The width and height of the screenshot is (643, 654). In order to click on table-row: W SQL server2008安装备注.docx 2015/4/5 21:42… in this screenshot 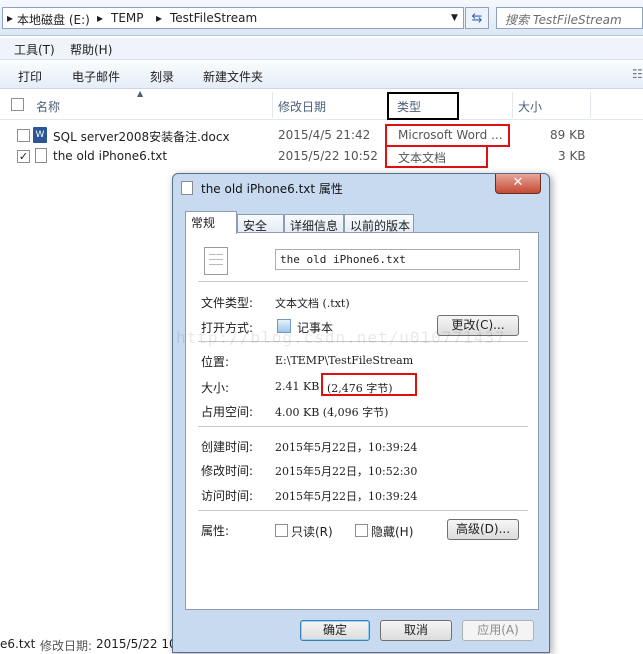, I will do `click(321, 135)`.